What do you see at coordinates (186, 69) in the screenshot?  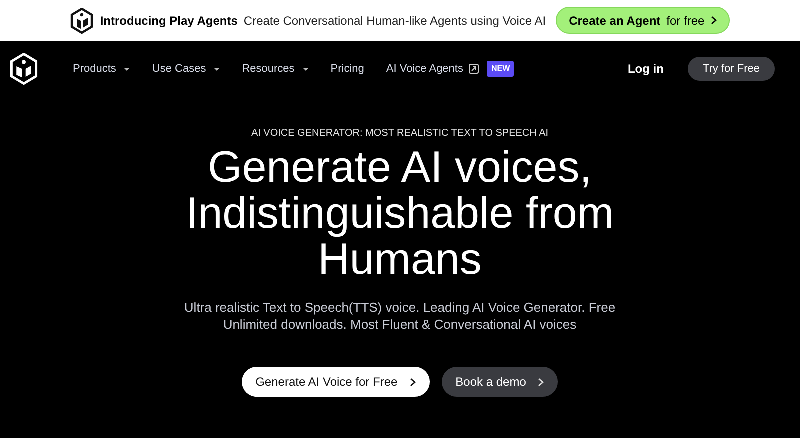 I see `nav-link: Use Cases` at bounding box center [186, 69].